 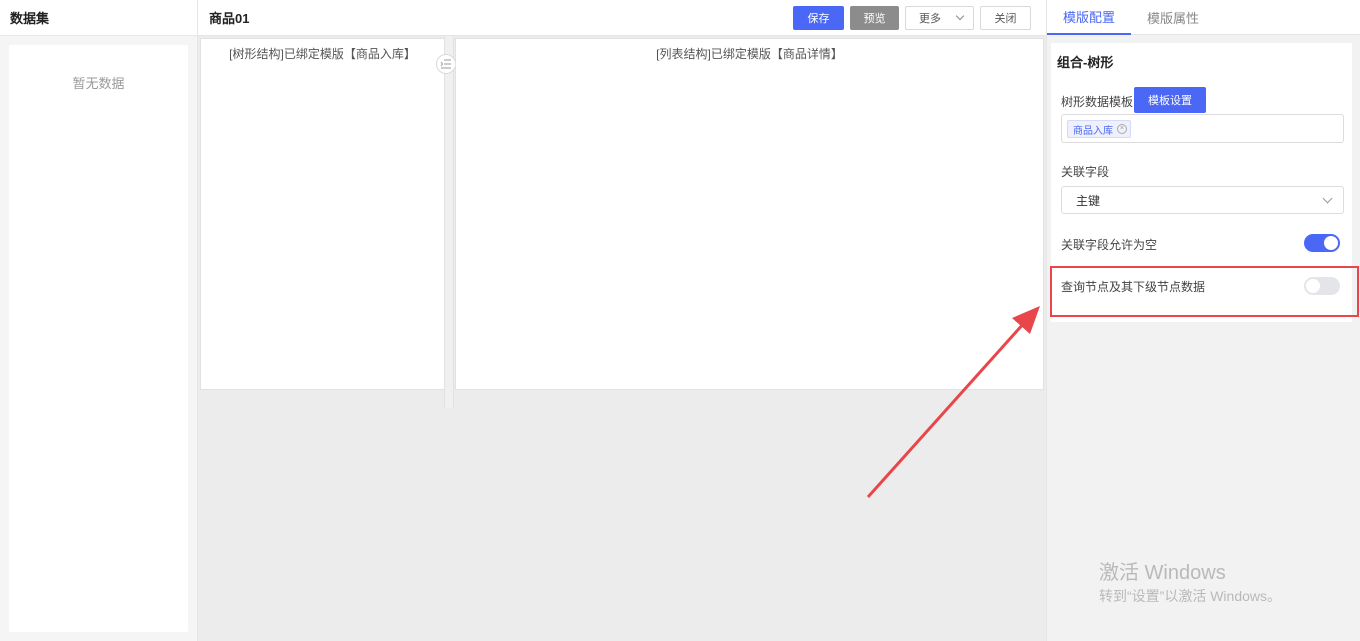 I want to click on close-button: 关闭, so click(x=1005, y=17).